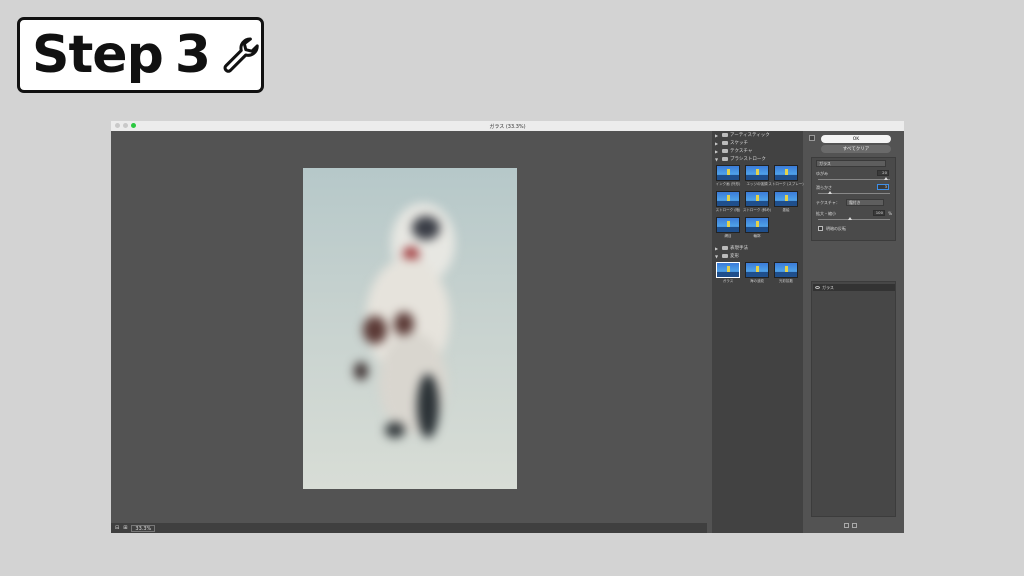  I want to click on thumb-crosshatch: 網目, so click(728, 228).